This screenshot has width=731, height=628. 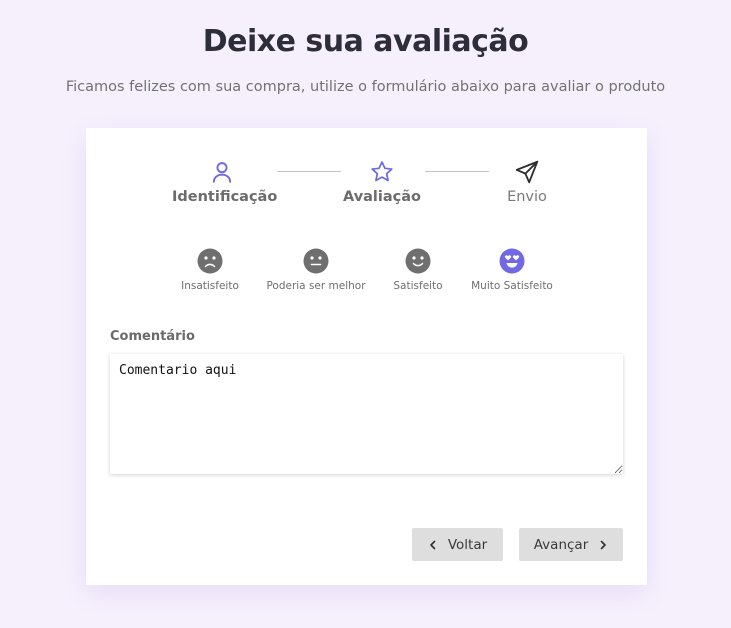 I want to click on step-identificacao: Identificação, so click(x=225, y=182).